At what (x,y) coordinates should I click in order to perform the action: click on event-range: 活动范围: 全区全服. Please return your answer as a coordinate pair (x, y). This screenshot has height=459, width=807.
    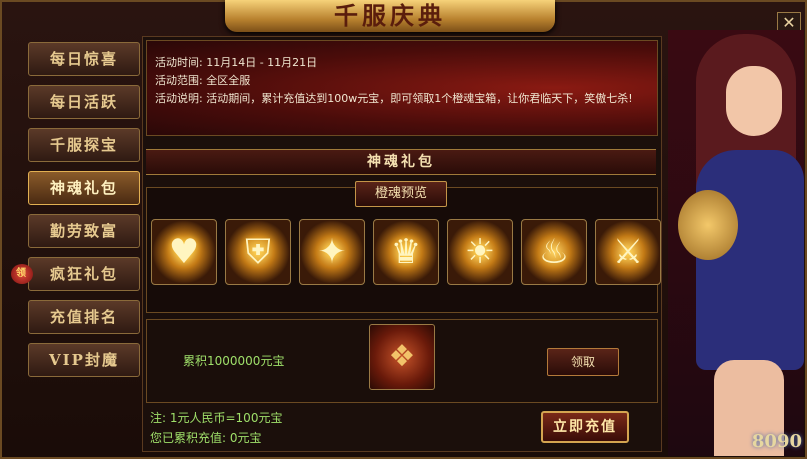
    Looking at the image, I should click on (203, 80).